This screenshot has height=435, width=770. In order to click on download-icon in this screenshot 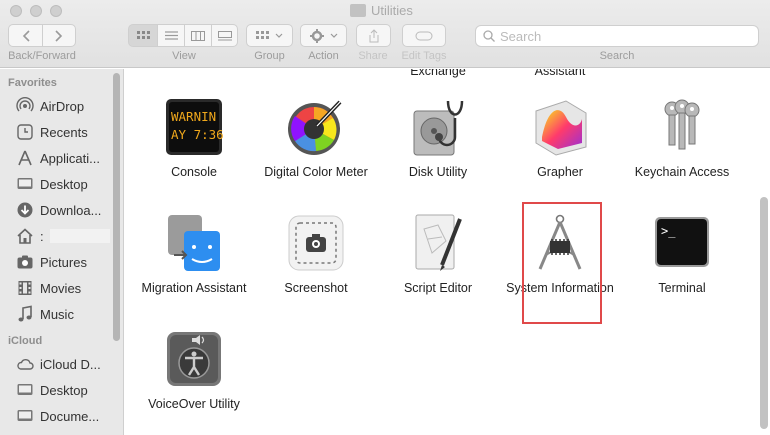, I will do `click(25, 210)`.